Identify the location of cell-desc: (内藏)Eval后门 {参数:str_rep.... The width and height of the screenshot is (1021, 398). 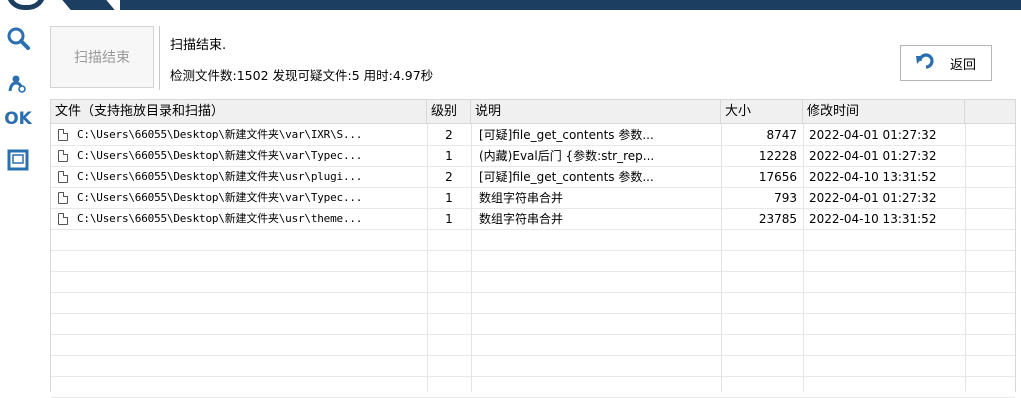
(567, 156).